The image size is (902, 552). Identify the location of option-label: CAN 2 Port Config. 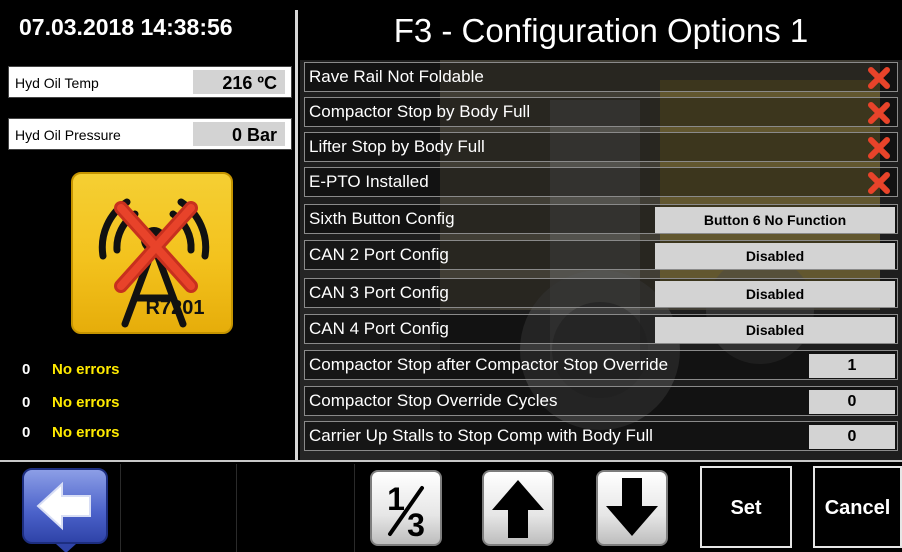
(379, 254).